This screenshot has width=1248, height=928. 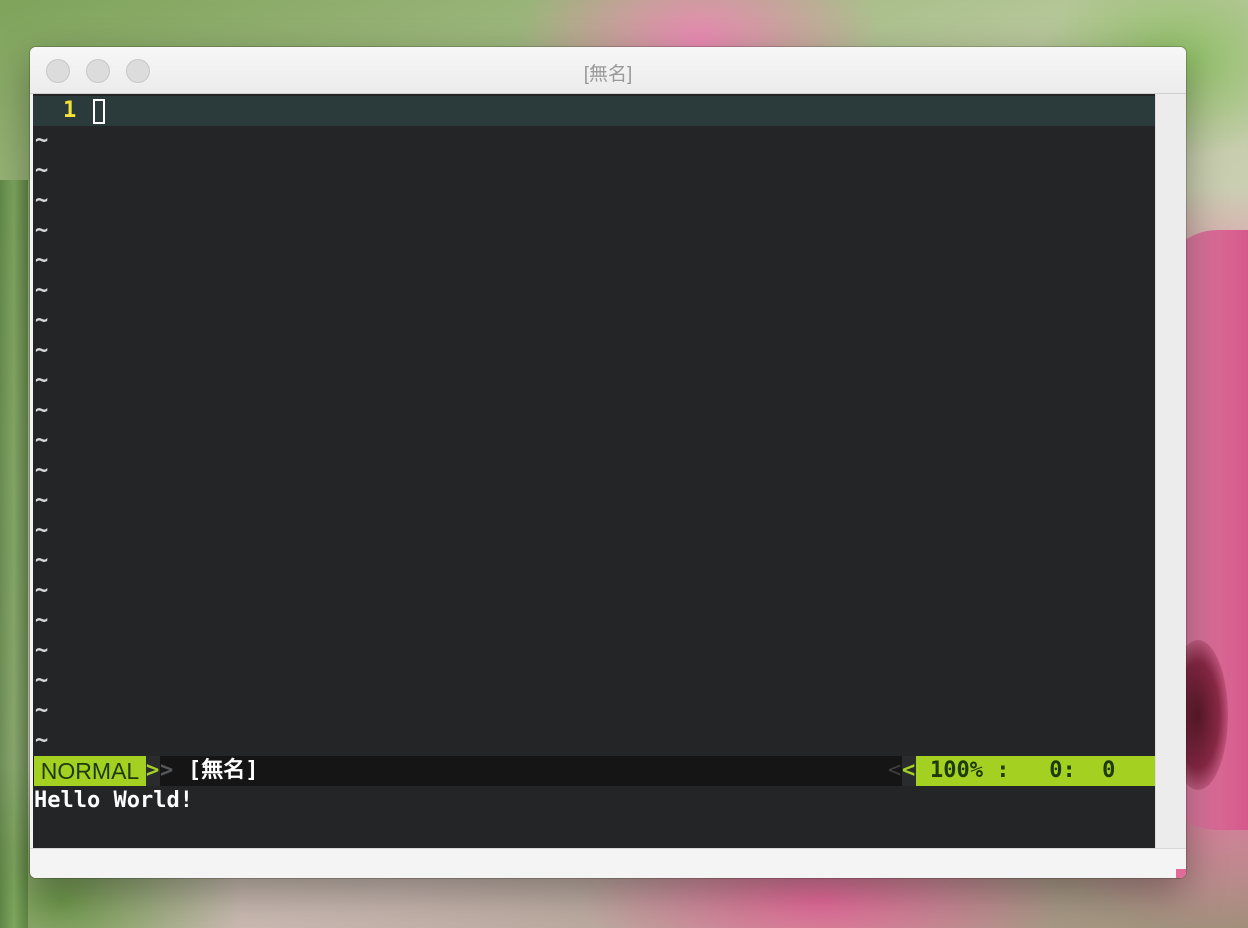 What do you see at coordinates (594, 771) in the screenshot?
I see `status-line: NORMAL > > [無名] < < 100% : 0: 0` at bounding box center [594, 771].